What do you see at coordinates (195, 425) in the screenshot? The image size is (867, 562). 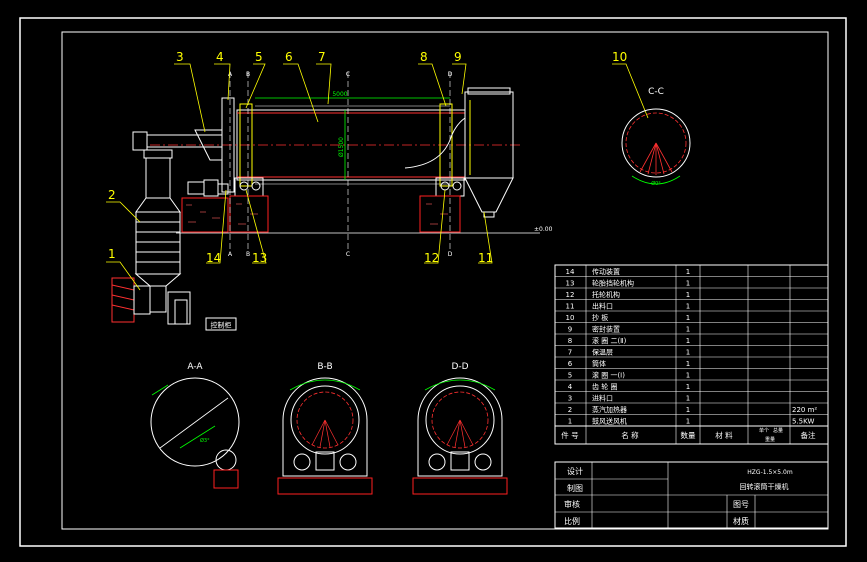 I see `section-aa-view: A-A Ø3°` at bounding box center [195, 425].